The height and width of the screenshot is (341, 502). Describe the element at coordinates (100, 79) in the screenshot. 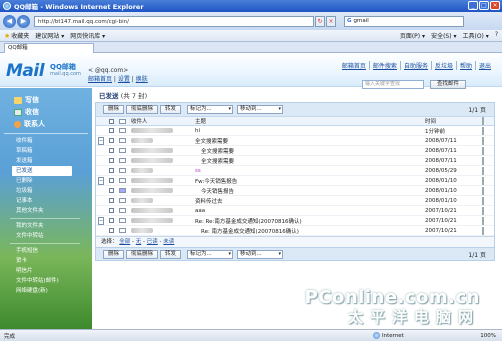

I see `user-link-home: 邮箱首页` at that location.